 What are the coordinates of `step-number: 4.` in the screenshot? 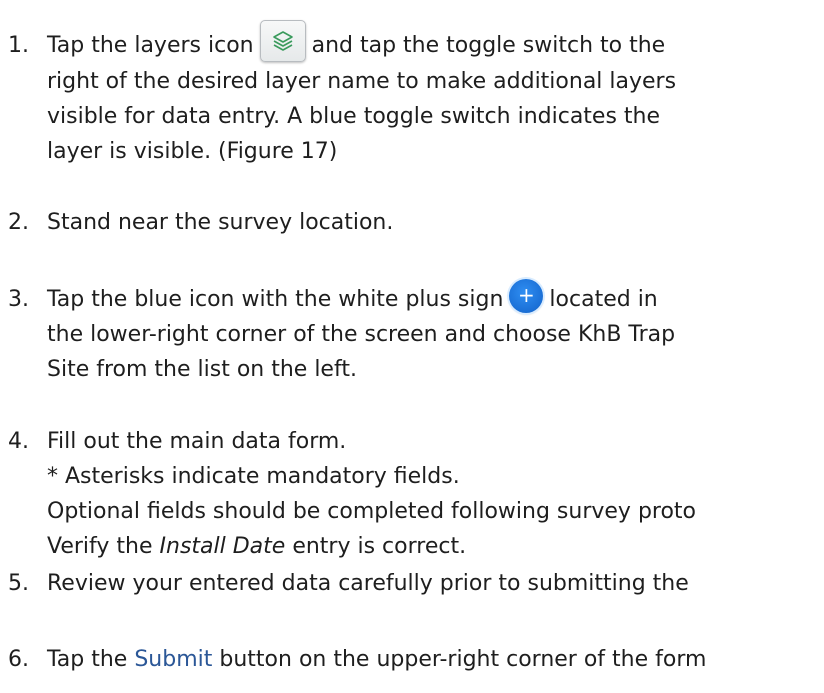 It's located at (18, 441).